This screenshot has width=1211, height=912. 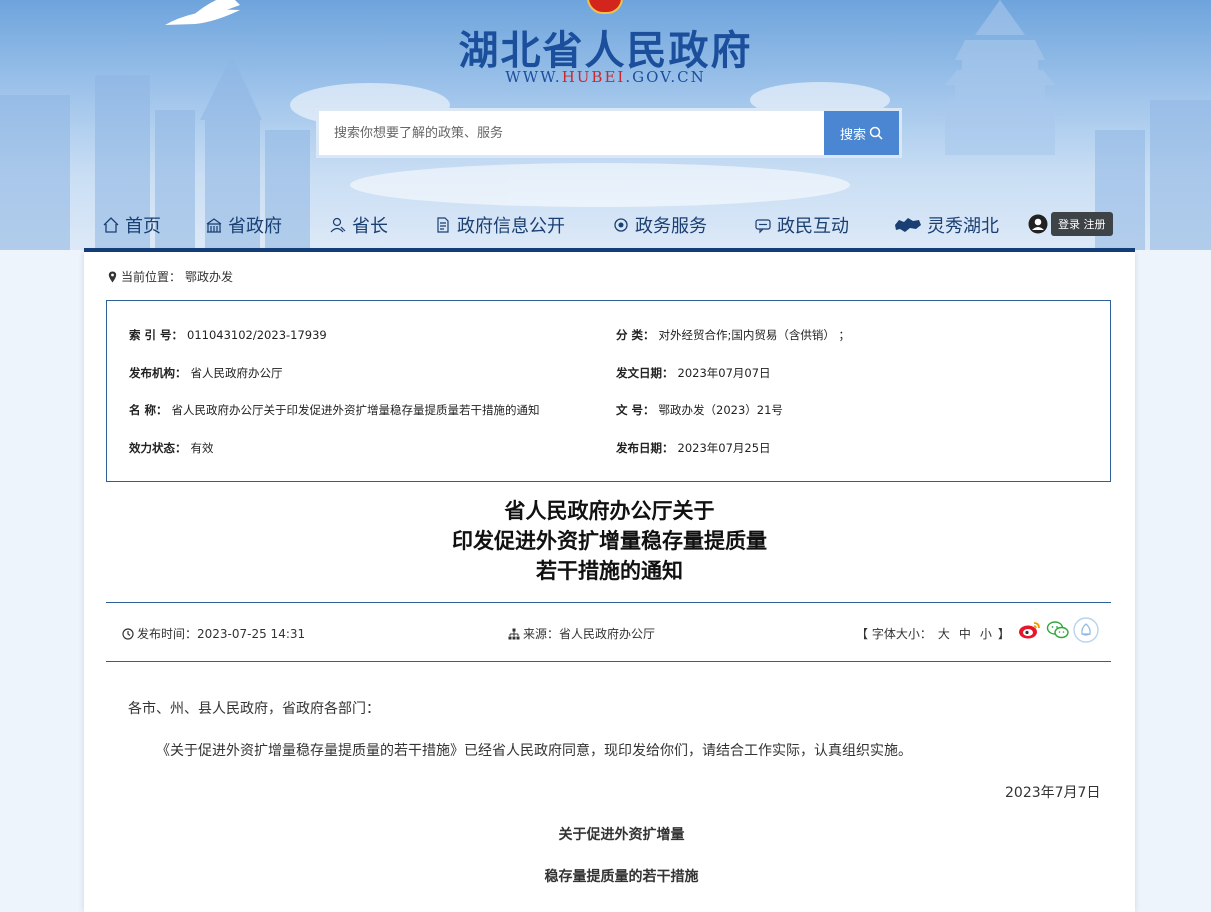 What do you see at coordinates (533, 77) in the screenshot?
I see `url-prefix: WWW.` at bounding box center [533, 77].